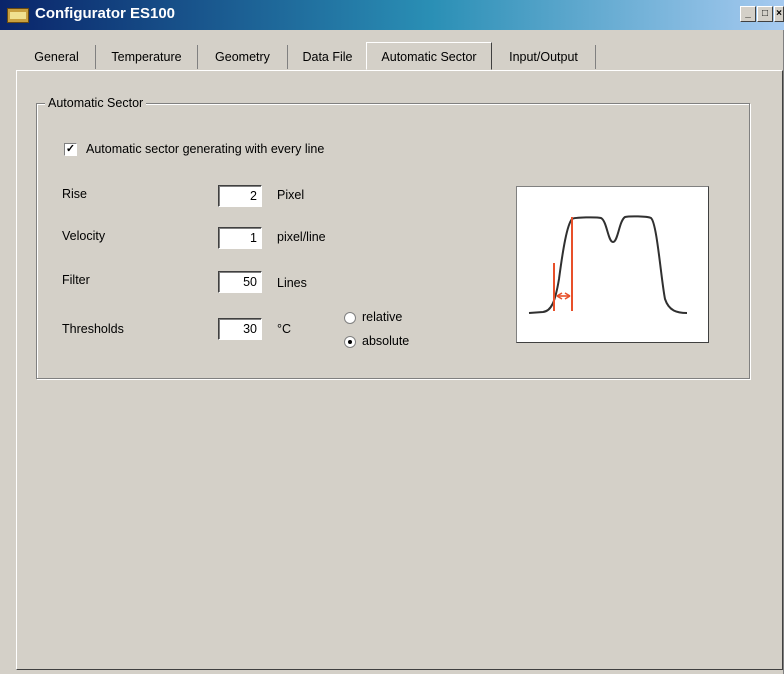 This screenshot has height=674, width=784. What do you see at coordinates (93, 329) in the screenshot?
I see `thresholds-label: Thresholds` at bounding box center [93, 329].